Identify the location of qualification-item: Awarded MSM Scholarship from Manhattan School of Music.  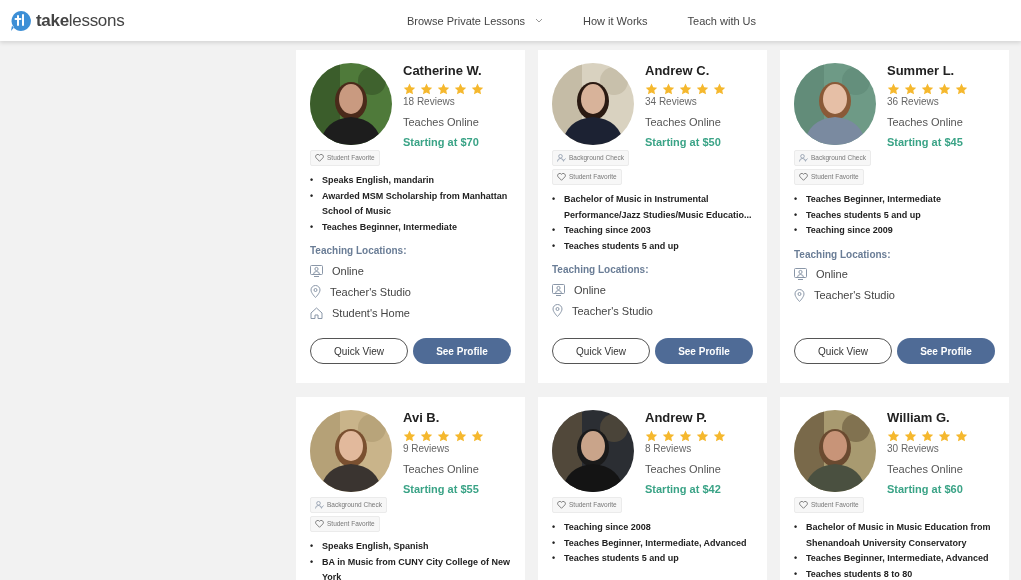
(415, 203).